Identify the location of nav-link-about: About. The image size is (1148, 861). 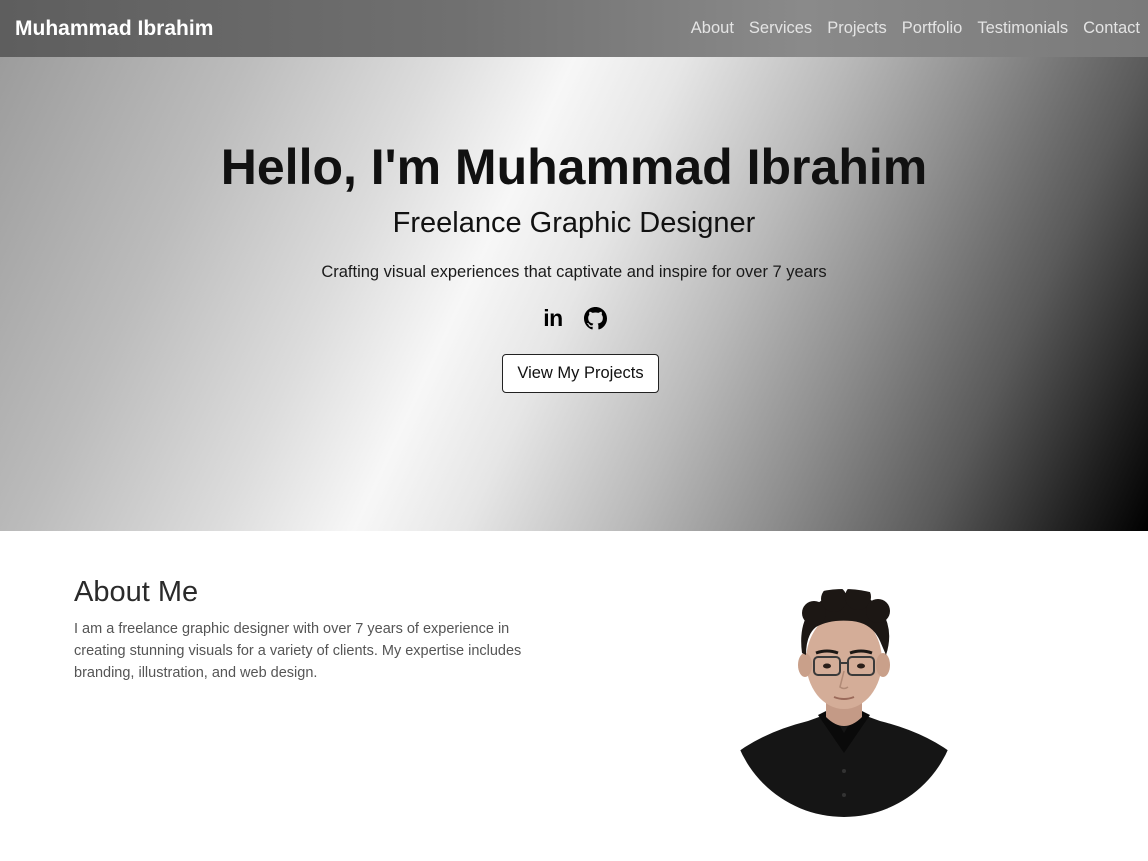
(712, 28).